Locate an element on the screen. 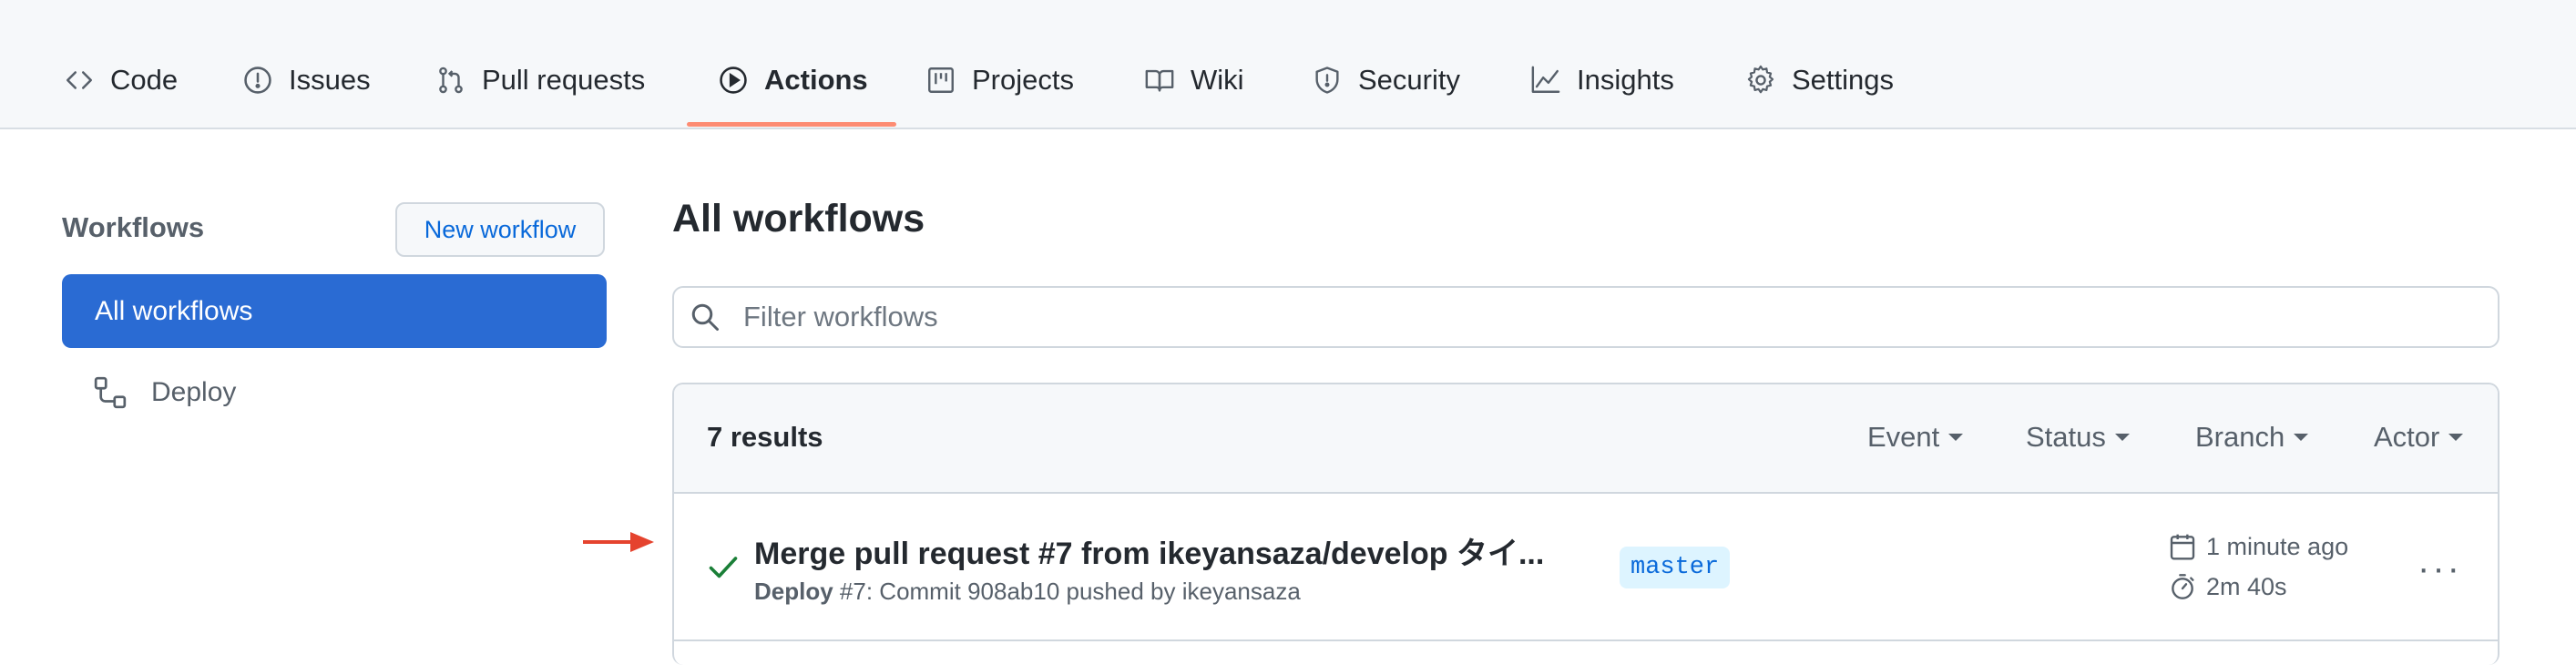  tab-issues: Issues is located at coordinates (307, 80).